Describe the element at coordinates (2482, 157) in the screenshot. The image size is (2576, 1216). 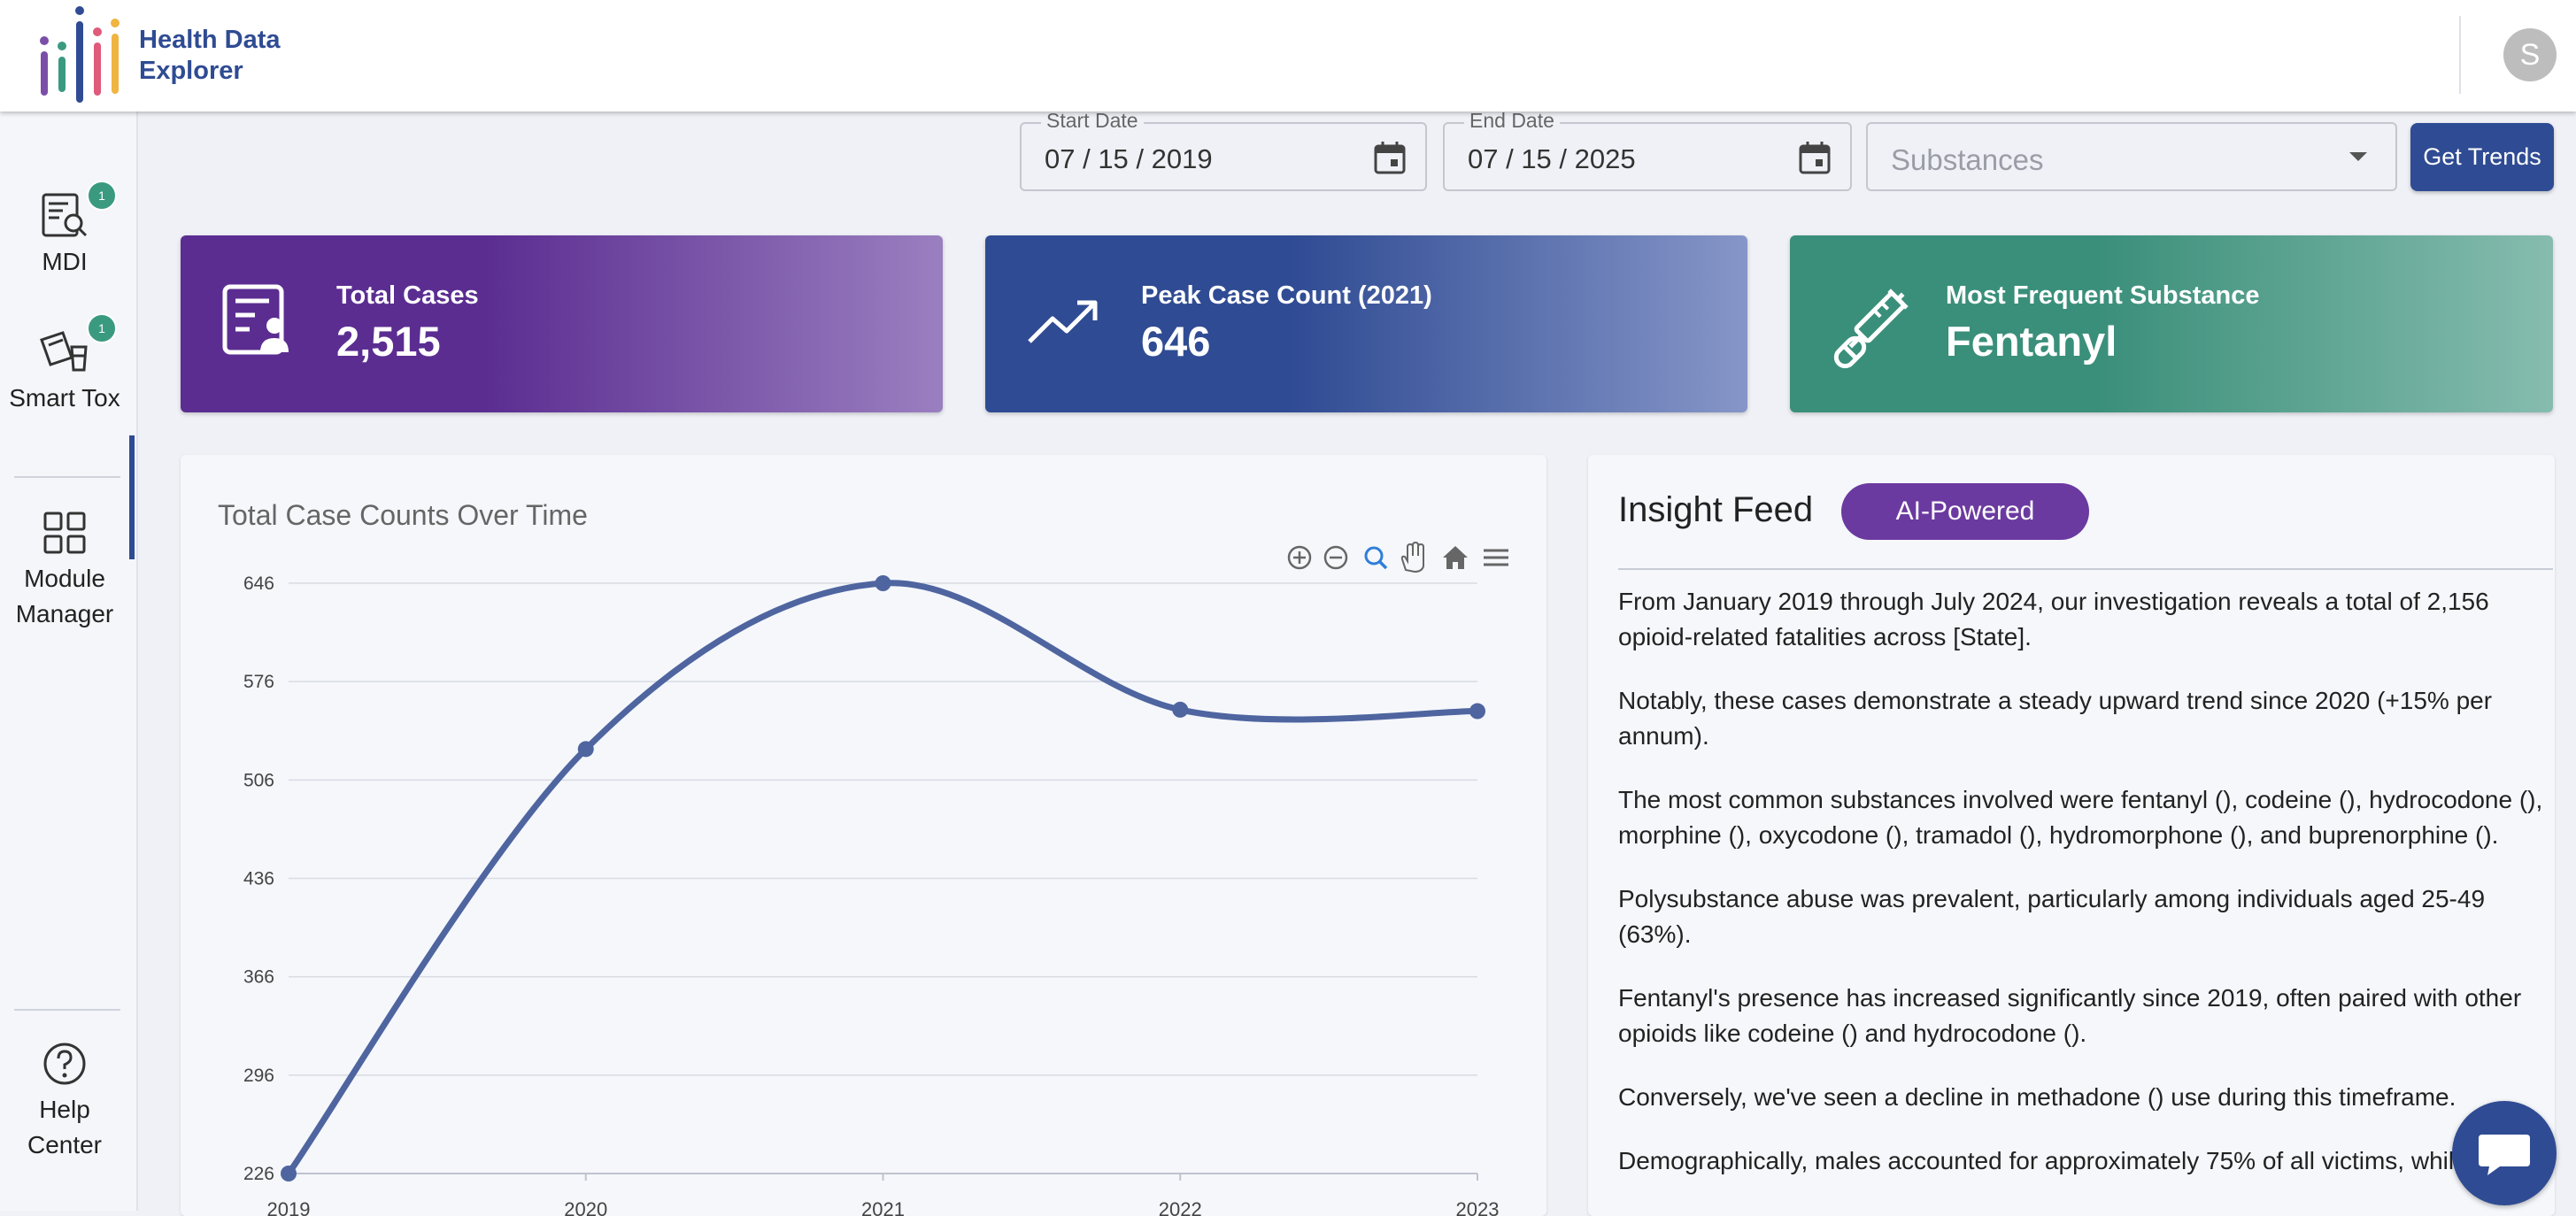
I see `get-trends-button: Get Trends` at that location.